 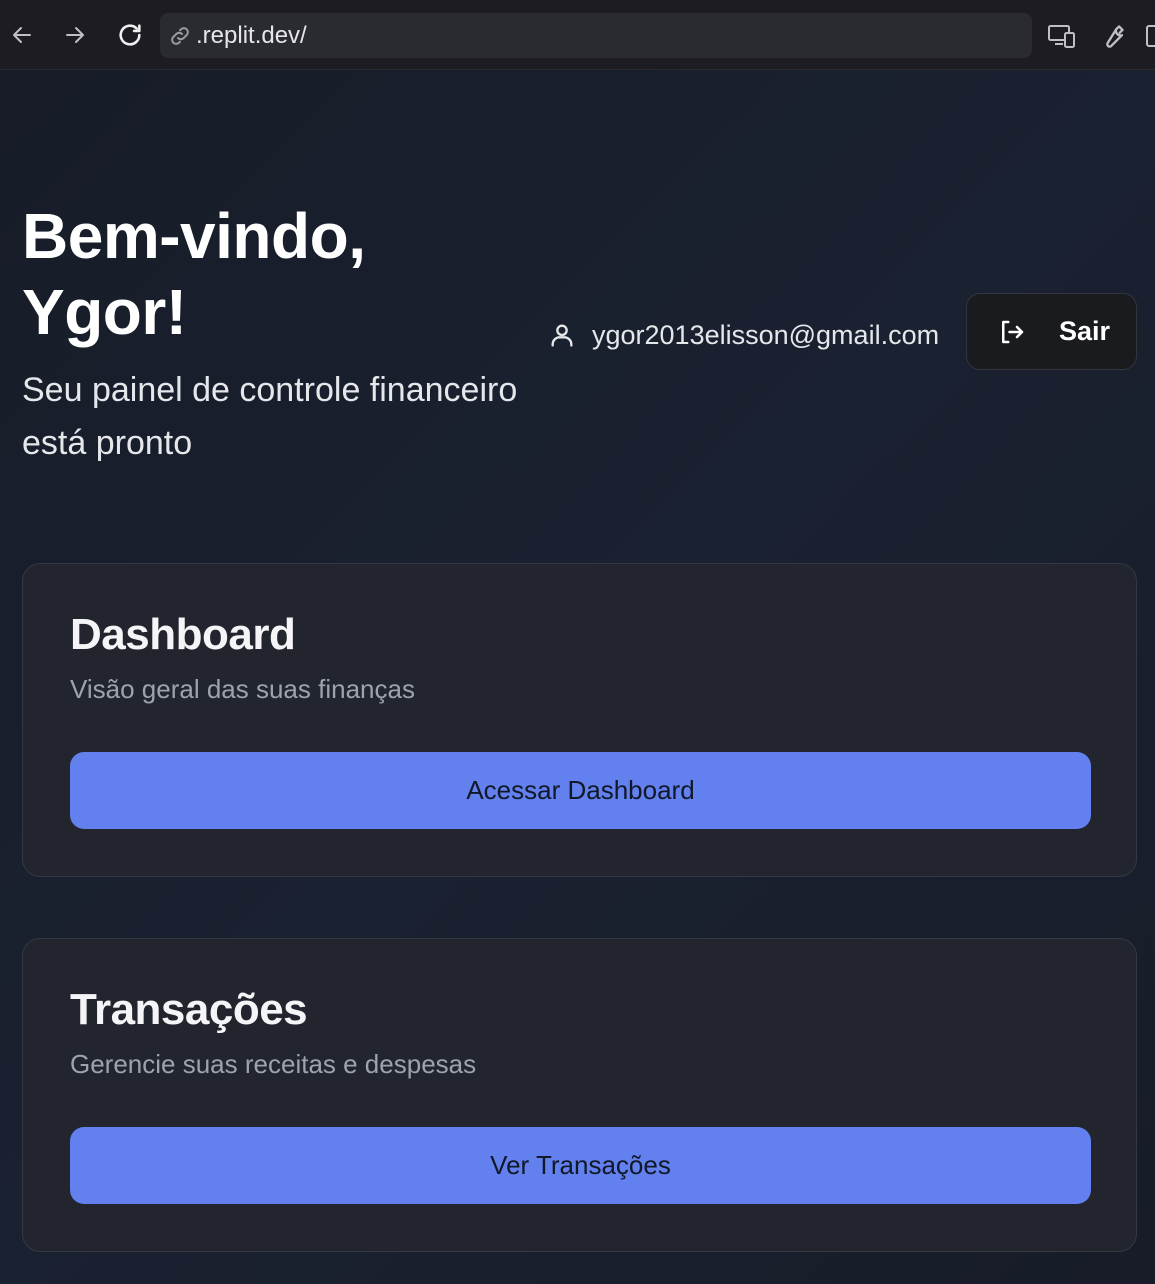 I want to click on user-info: ygor2013elisson@gmail.com, so click(x=743, y=335).